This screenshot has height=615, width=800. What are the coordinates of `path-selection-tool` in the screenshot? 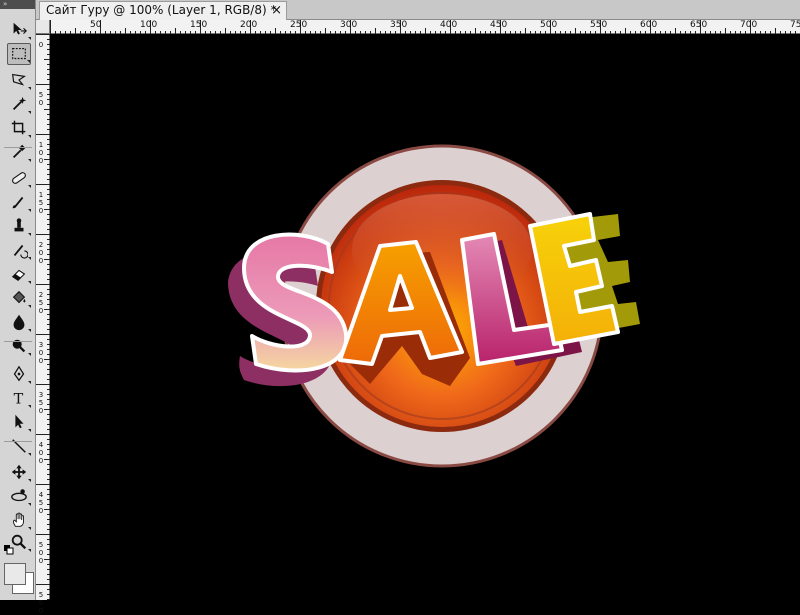 It's located at (19, 422).